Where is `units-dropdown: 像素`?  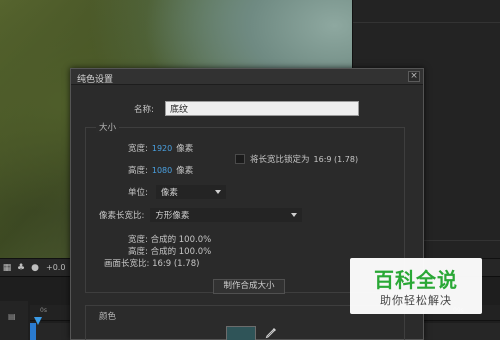 units-dropdown: 像素 is located at coordinates (190, 192).